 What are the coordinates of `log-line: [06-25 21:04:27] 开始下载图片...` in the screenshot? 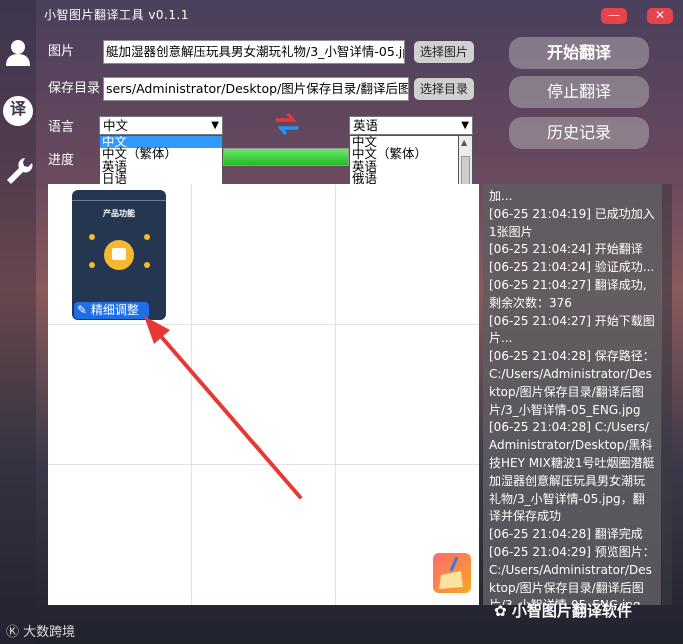 It's located at (572, 329).